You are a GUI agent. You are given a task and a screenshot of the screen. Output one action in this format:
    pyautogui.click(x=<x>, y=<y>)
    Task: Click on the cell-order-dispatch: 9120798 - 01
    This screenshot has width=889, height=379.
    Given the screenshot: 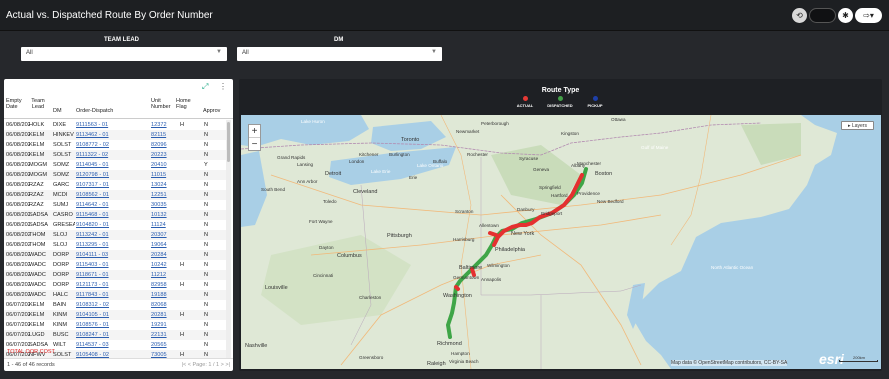 What is the action you would take?
    pyautogui.click(x=112, y=175)
    